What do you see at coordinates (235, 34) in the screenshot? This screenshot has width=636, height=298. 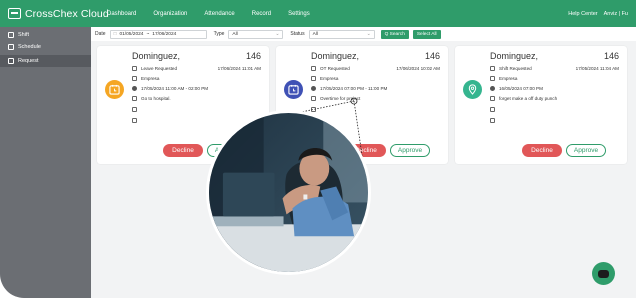 I see `type-value: All` at bounding box center [235, 34].